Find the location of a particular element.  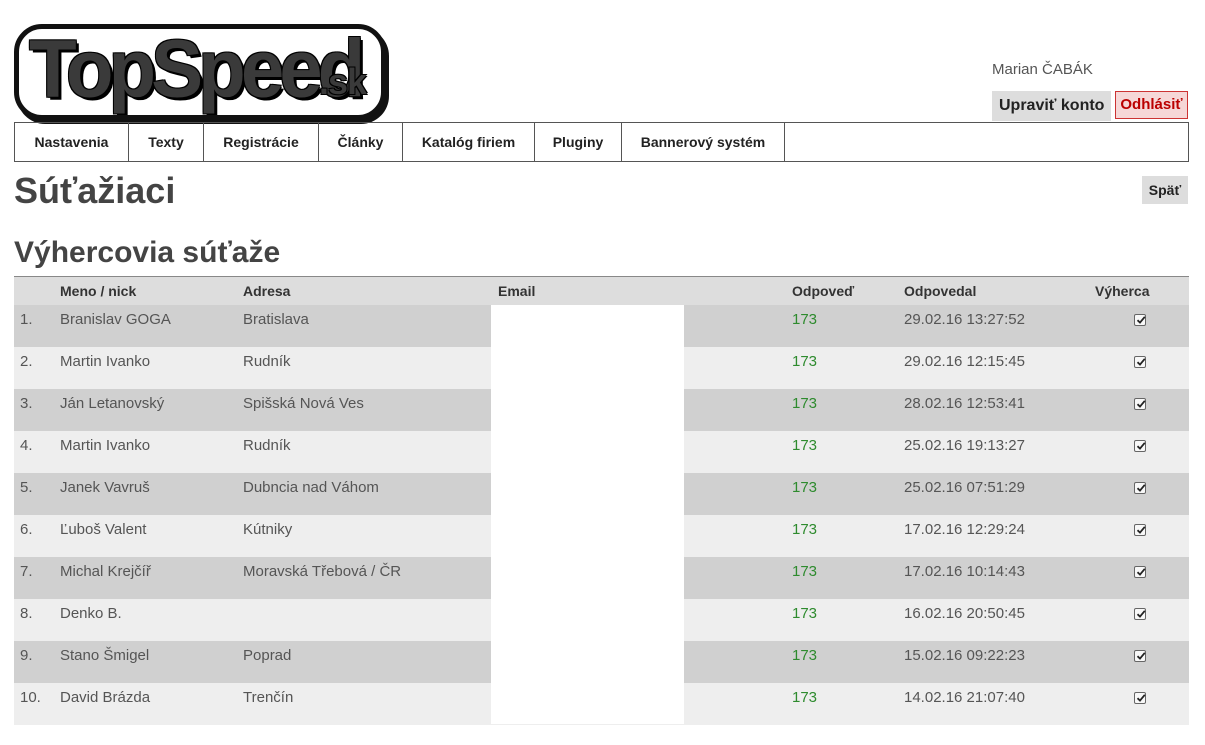

nav-item-nastavenia: Nastavenia is located at coordinates (72, 142).